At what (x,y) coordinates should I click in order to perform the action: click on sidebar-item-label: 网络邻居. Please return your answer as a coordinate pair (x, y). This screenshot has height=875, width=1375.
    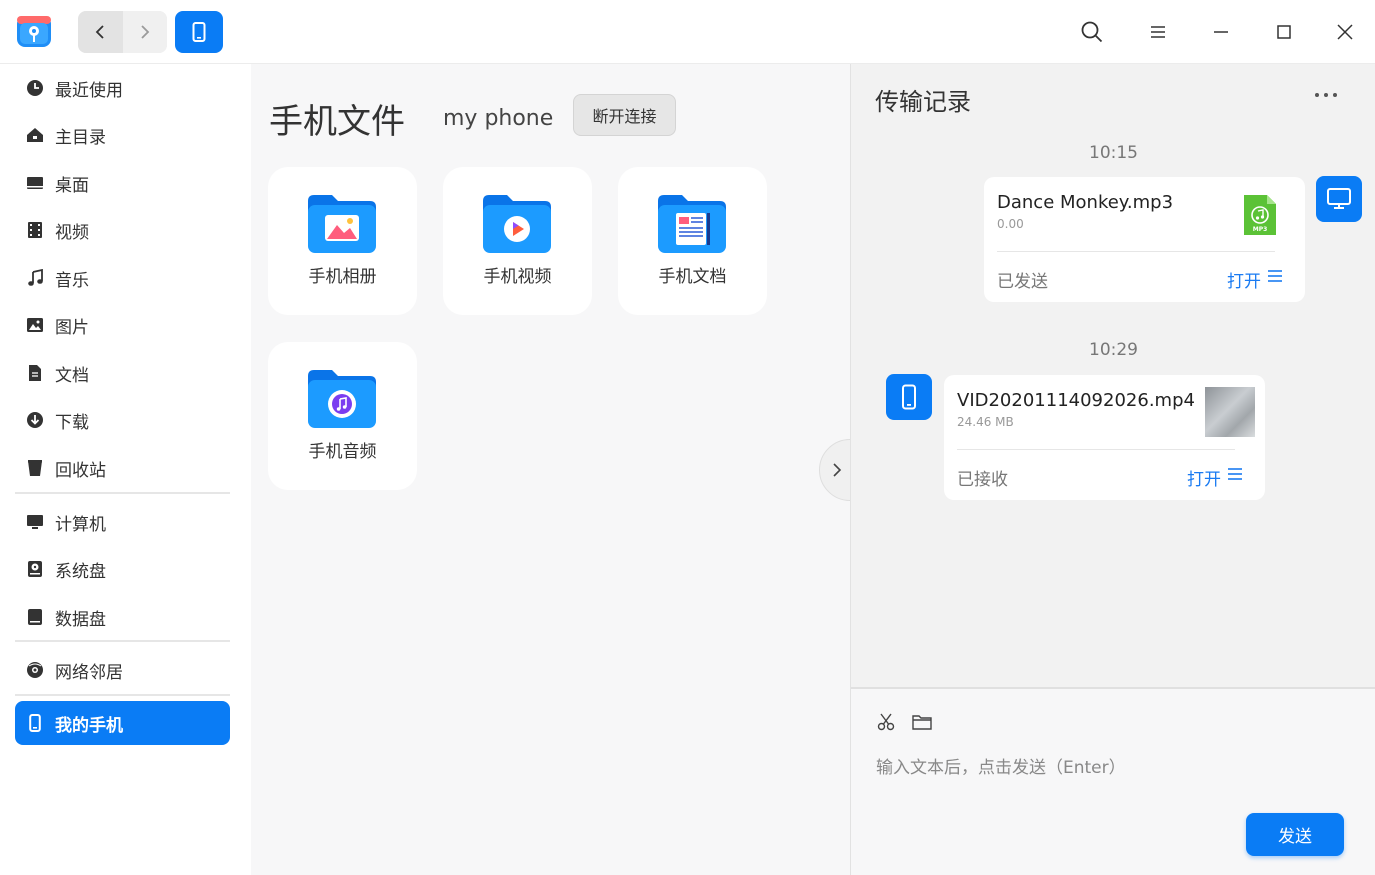
    Looking at the image, I should click on (89, 672).